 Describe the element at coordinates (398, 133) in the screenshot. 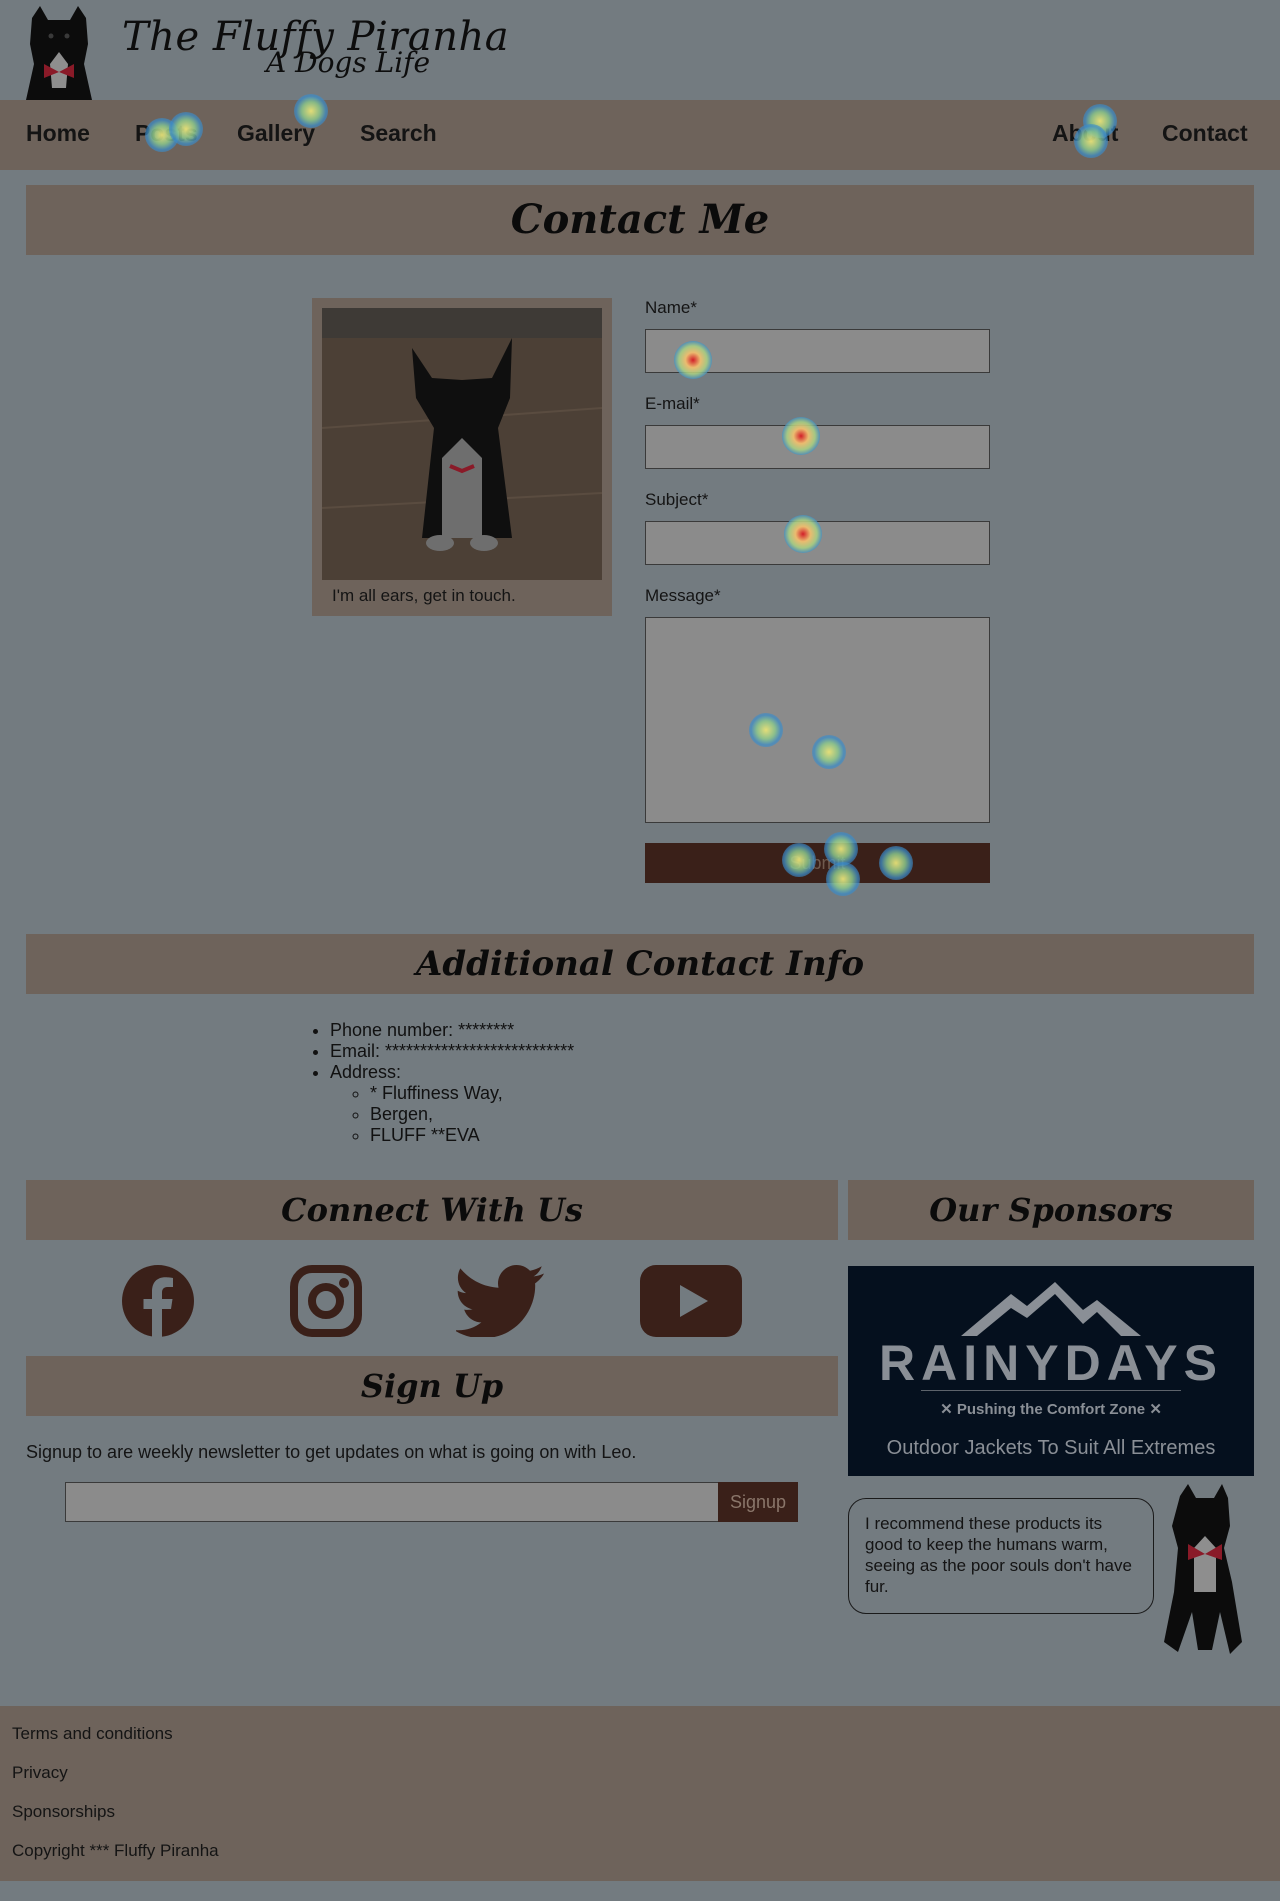

I see `nav-search: Search` at that location.